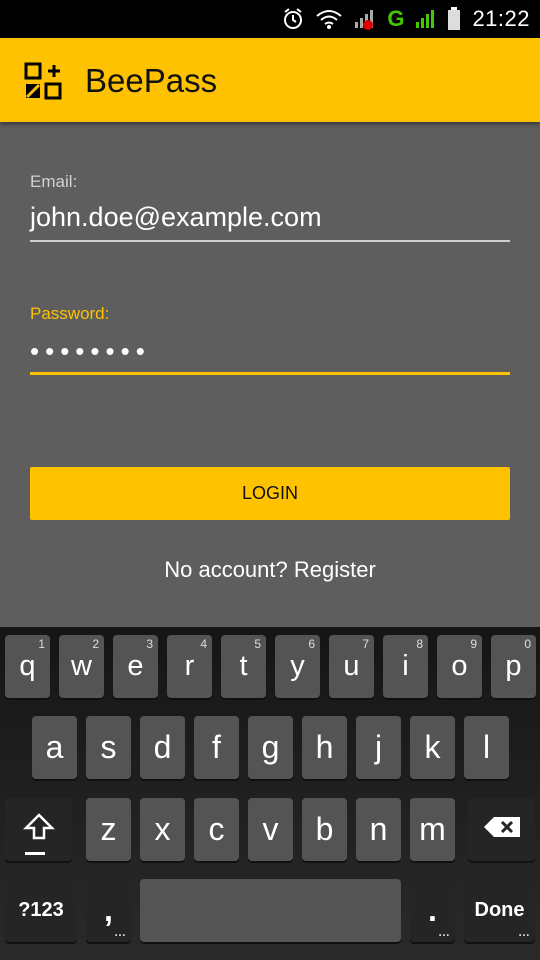 The height and width of the screenshot is (960, 540). I want to click on key-e: 3e, so click(135, 666).